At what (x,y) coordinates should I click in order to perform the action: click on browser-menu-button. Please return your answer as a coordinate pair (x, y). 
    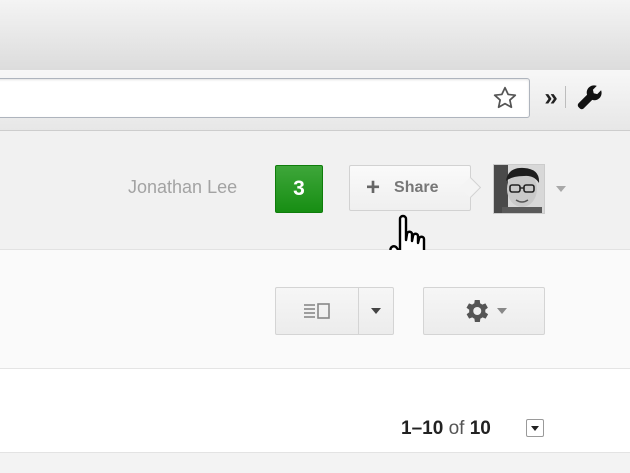
    Looking at the image, I should click on (590, 97).